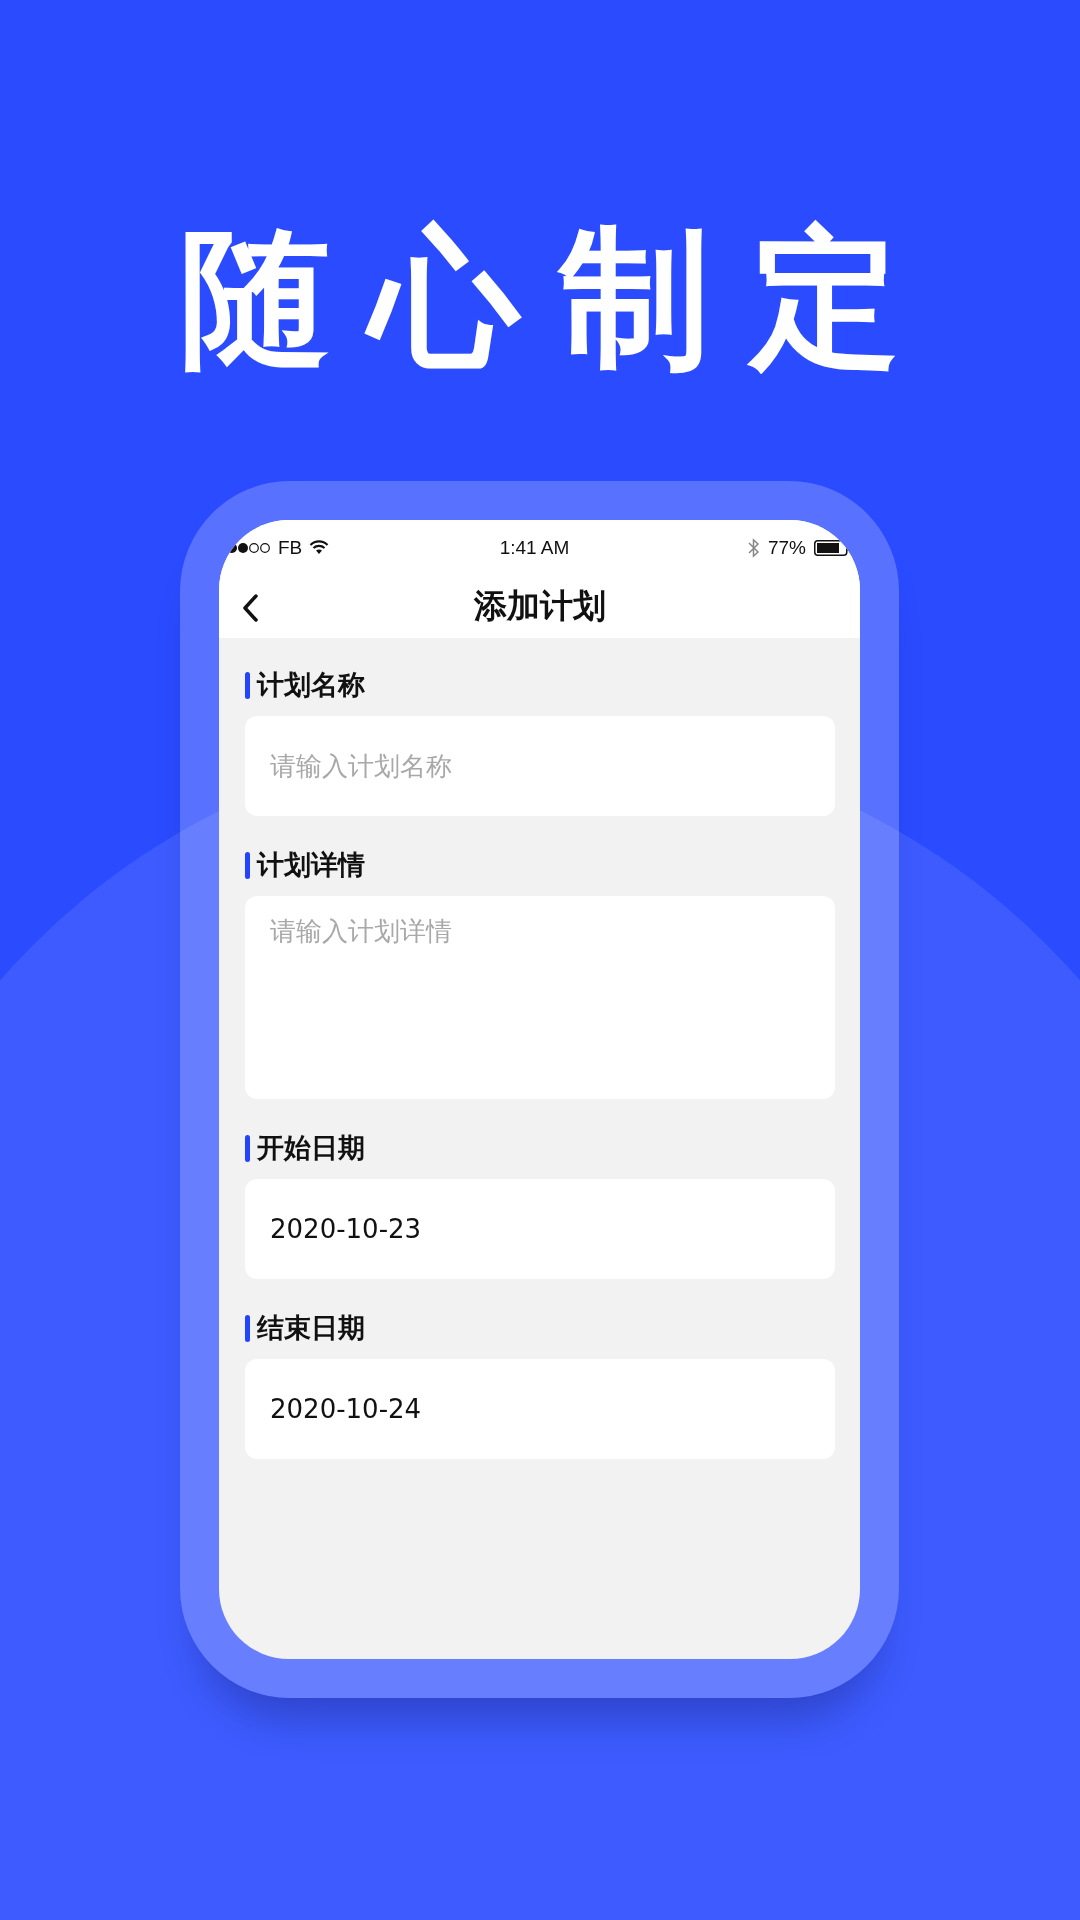 Image resolution: width=1080 pixels, height=1920 pixels. I want to click on battery-icon, so click(832, 547).